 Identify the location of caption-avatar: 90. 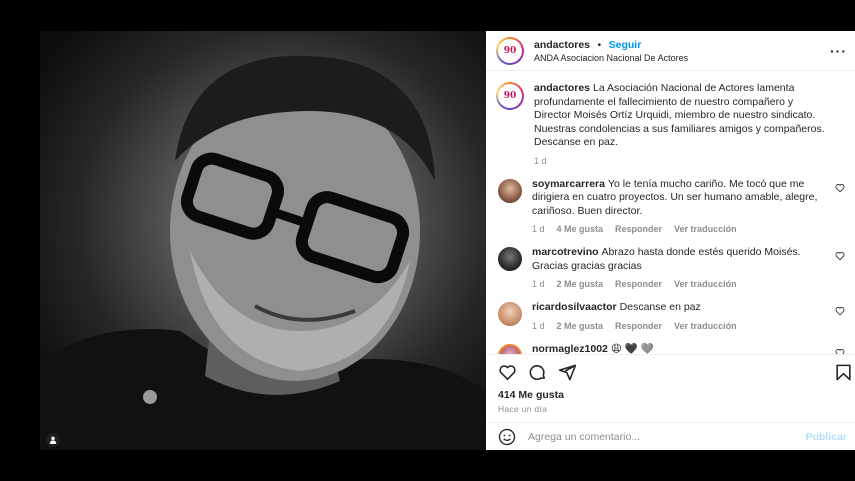
(510, 96).